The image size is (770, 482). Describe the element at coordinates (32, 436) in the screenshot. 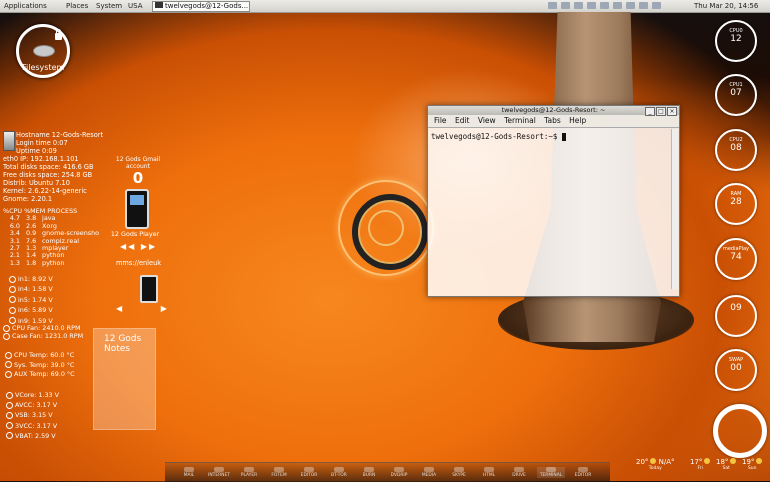

I see `voltage-row: VBAT: 2.59 V` at that location.